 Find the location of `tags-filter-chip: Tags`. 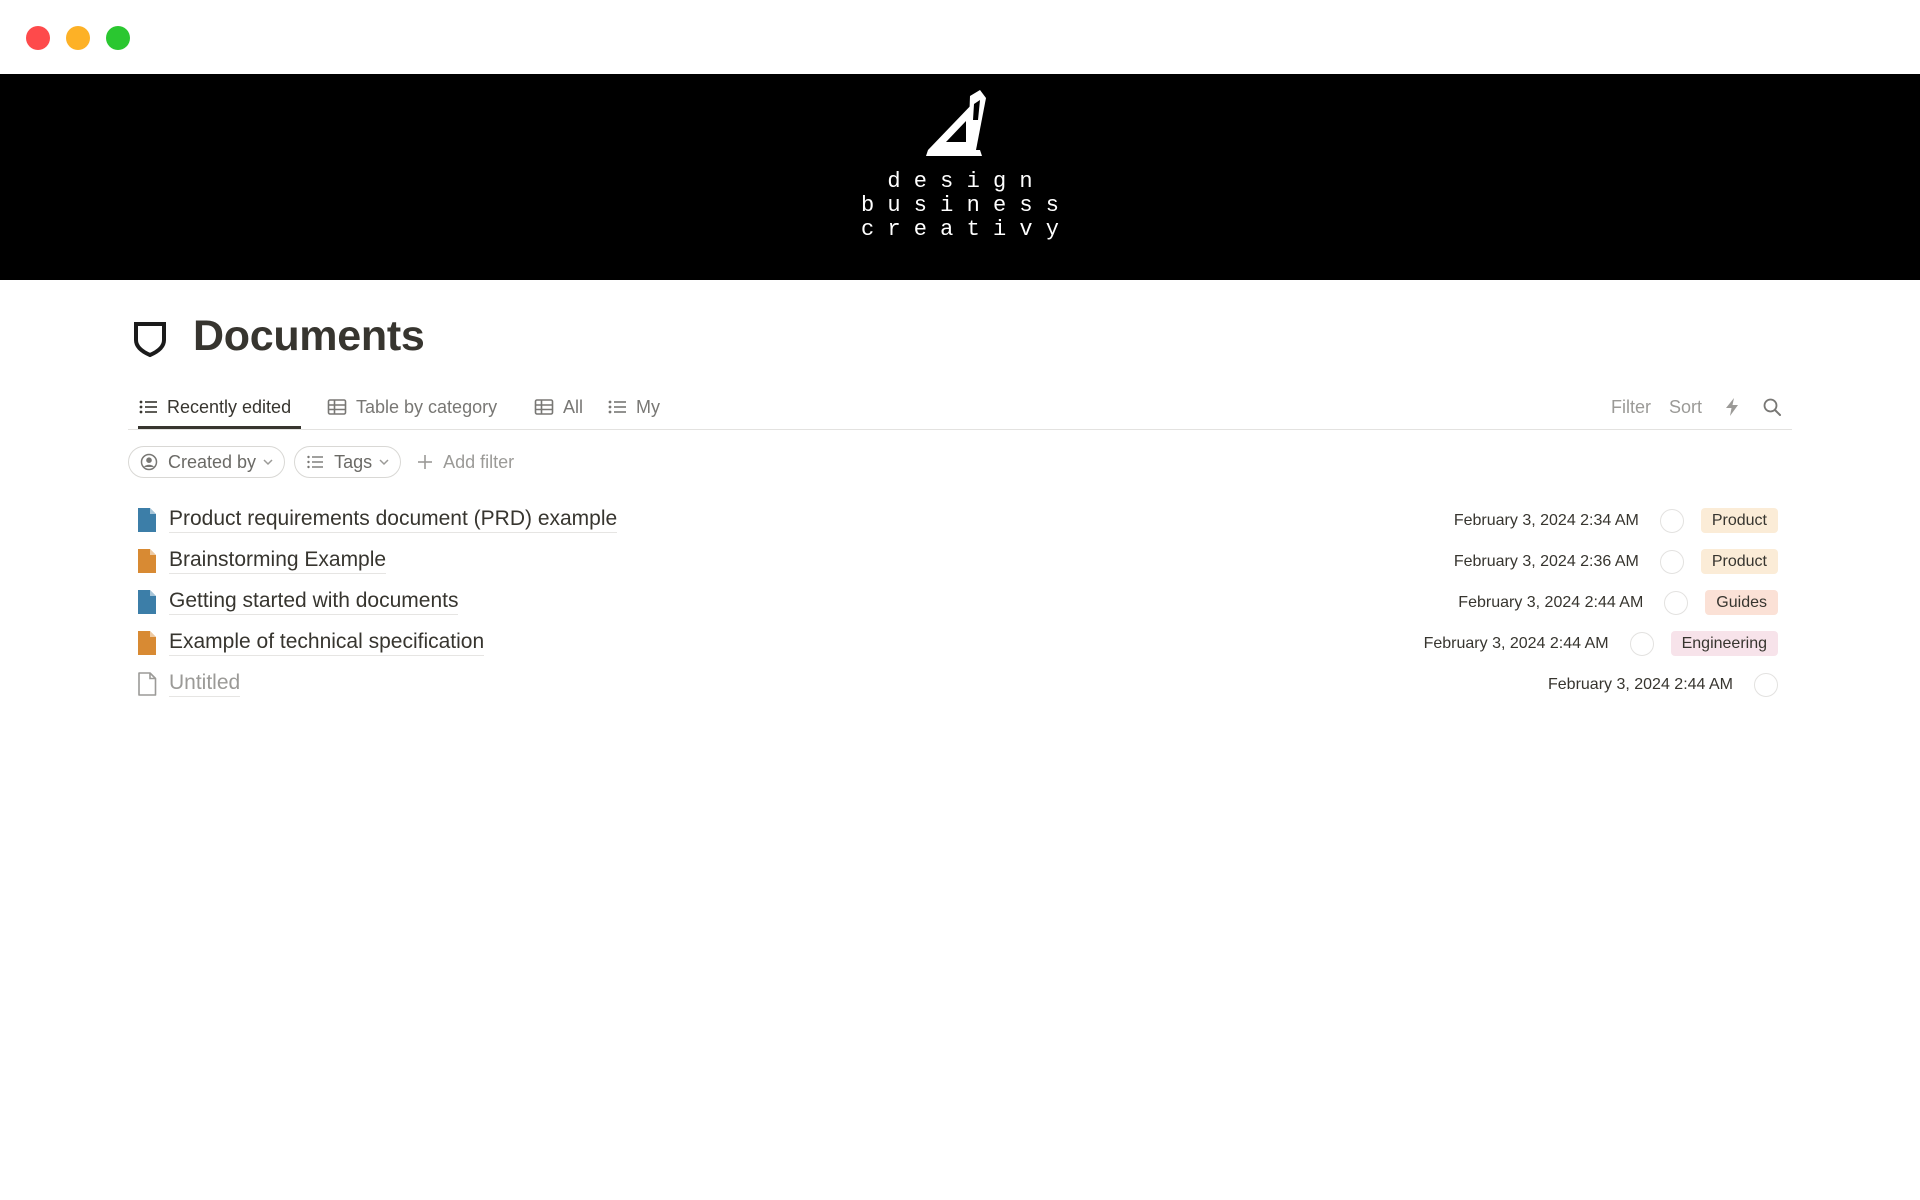

tags-filter-chip: Tags is located at coordinates (348, 462).